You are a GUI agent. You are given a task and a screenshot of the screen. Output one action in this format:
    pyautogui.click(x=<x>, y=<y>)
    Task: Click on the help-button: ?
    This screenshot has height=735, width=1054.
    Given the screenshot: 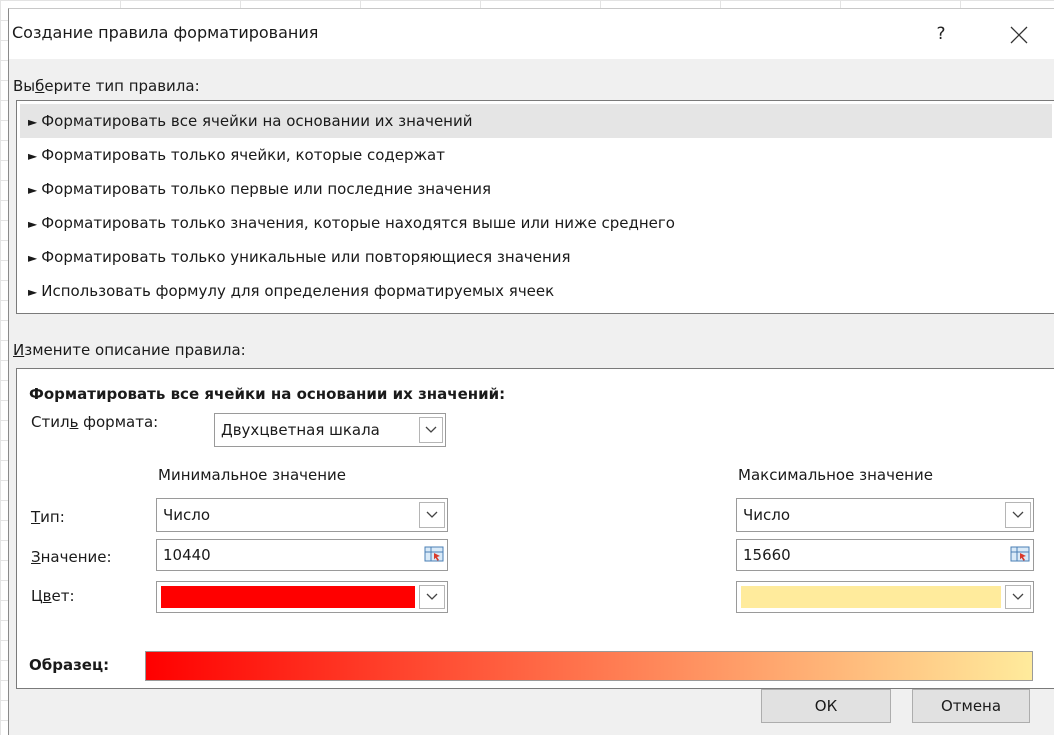 What is the action you would take?
    pyautogui.click(x=941, y=34)
    